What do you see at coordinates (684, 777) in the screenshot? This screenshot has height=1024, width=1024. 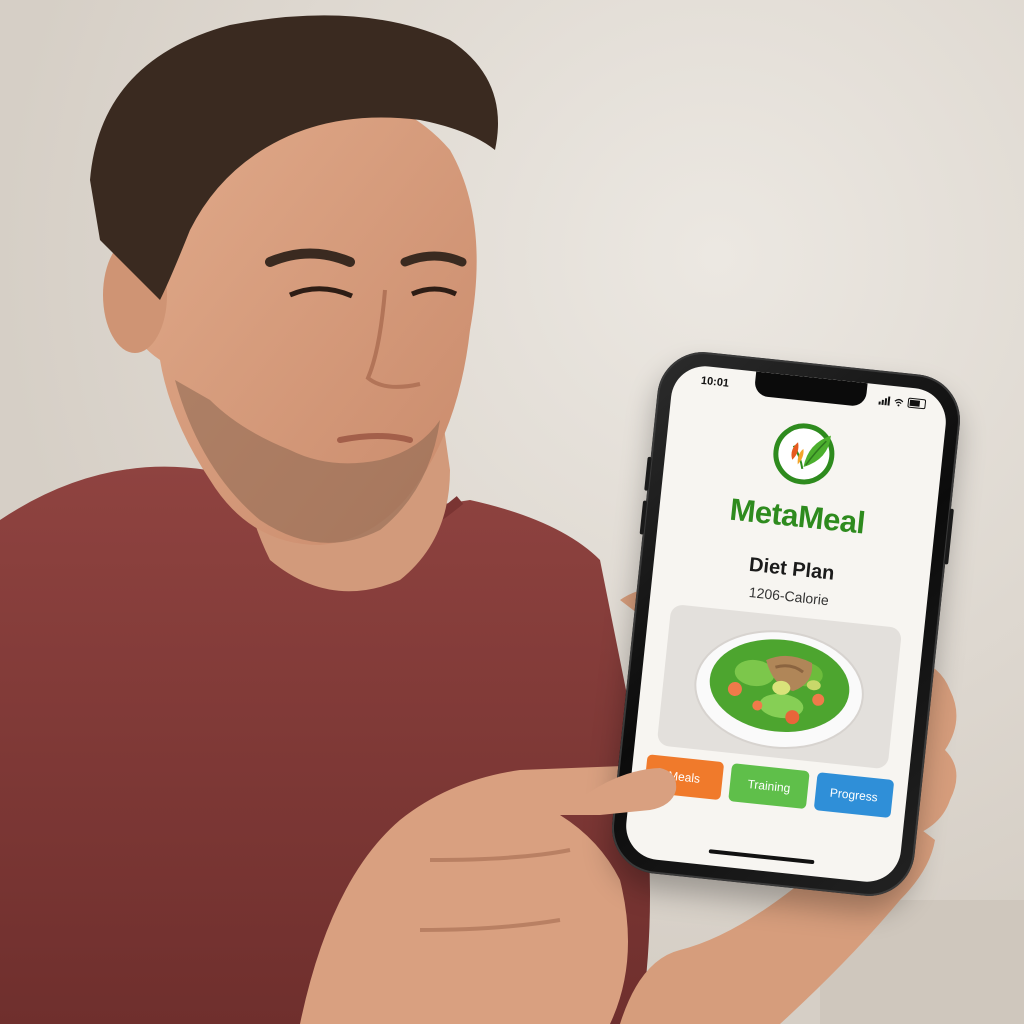 I see `meals-button: Meals` at bounding box center [684, 777].